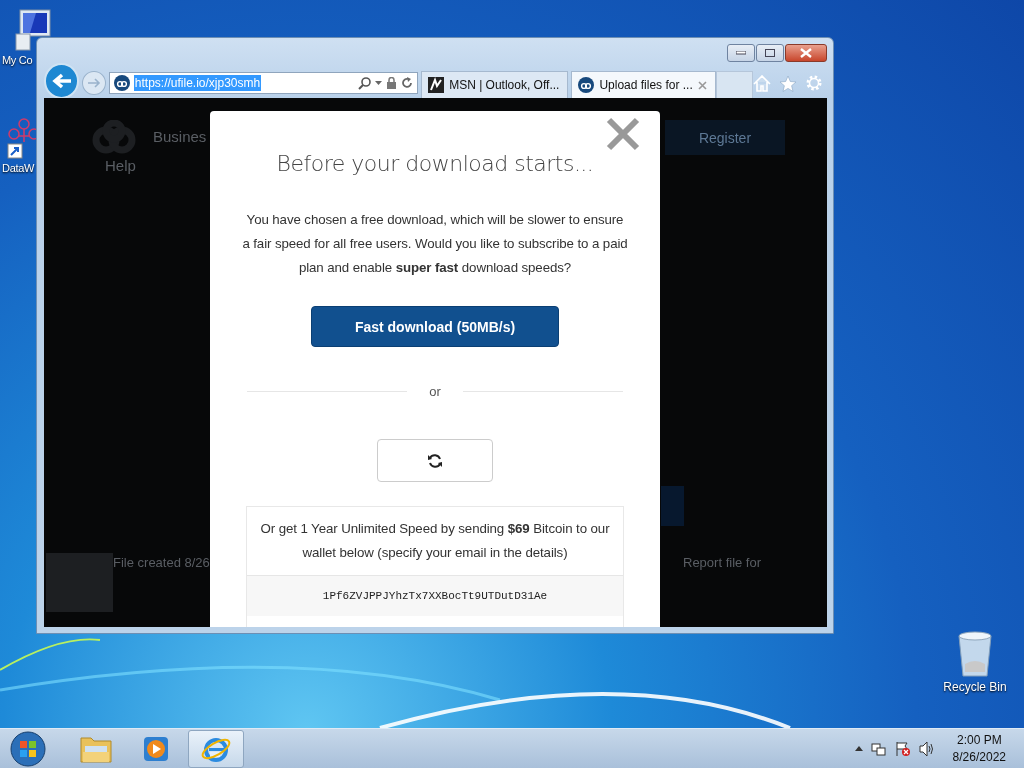  I want to click on wallet-address: 1Pf6ZVJPPJYhzTx7XXBocTt9UTDutD31Ae, so click(435, 595).